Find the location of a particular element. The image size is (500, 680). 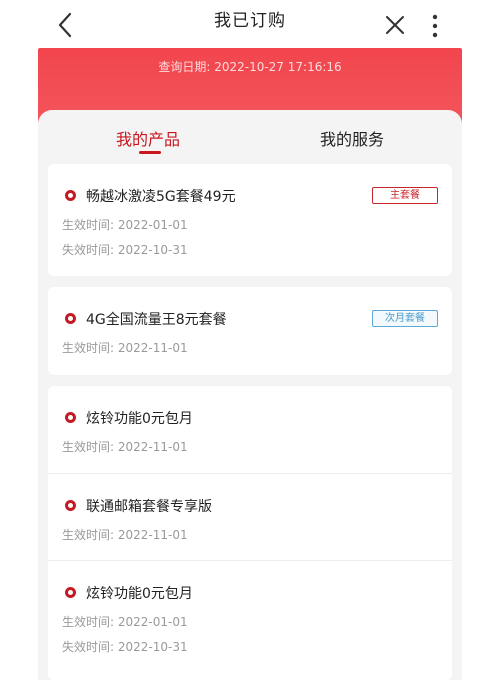

list-item: 4G全国流量王8元套餐 次月套餐 生效时间: 2022-11-01 is located at coordinates (250, 331).